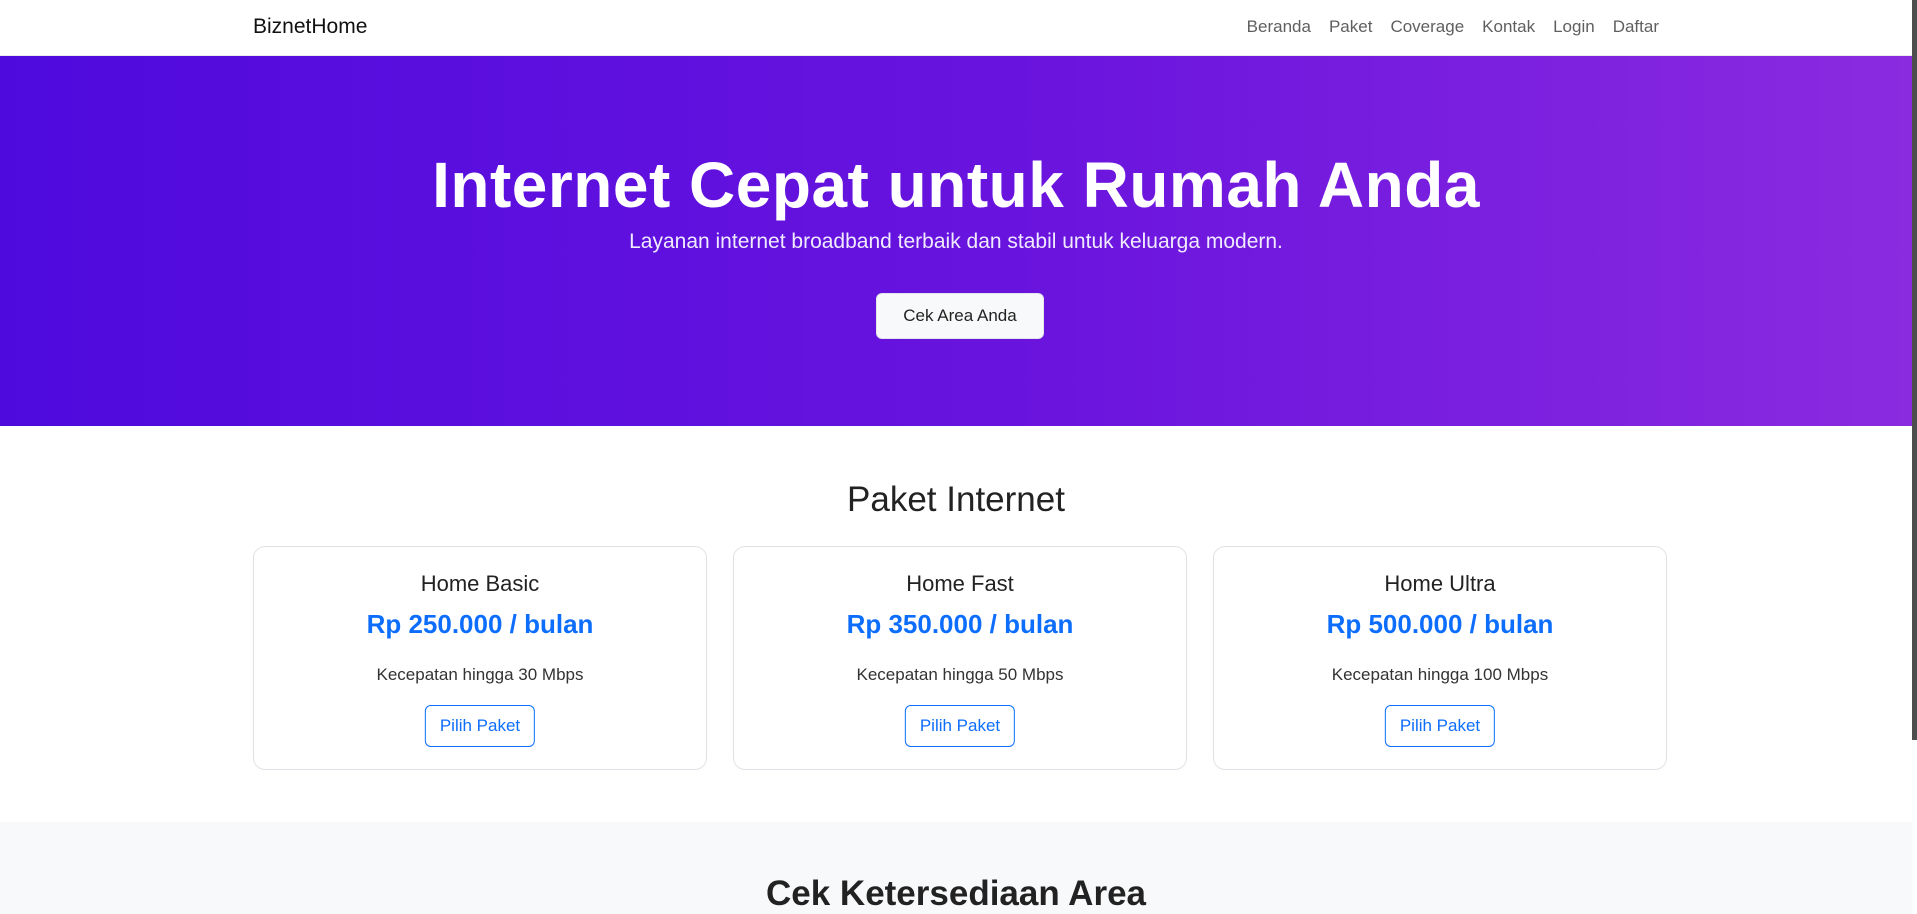 This screenshot has height=914, width=1917. Describe the element at coordinates (960, 316) in the screenshot. I see `check-area-button: Cek Area Anda` at that location.